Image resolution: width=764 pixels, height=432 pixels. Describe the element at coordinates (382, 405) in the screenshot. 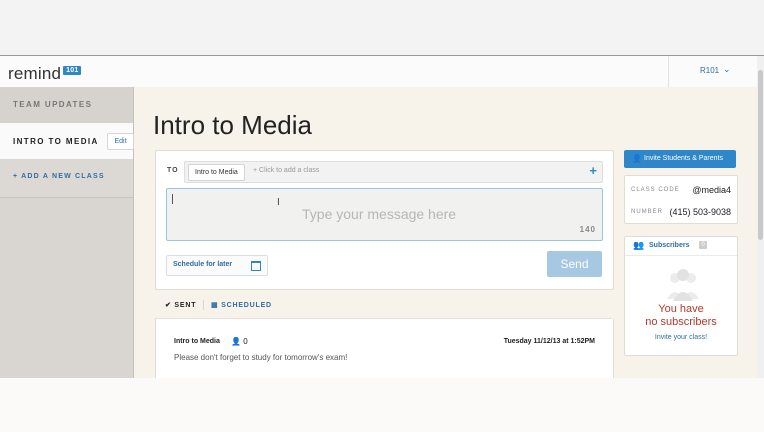

I see `bottom-area` at that location.